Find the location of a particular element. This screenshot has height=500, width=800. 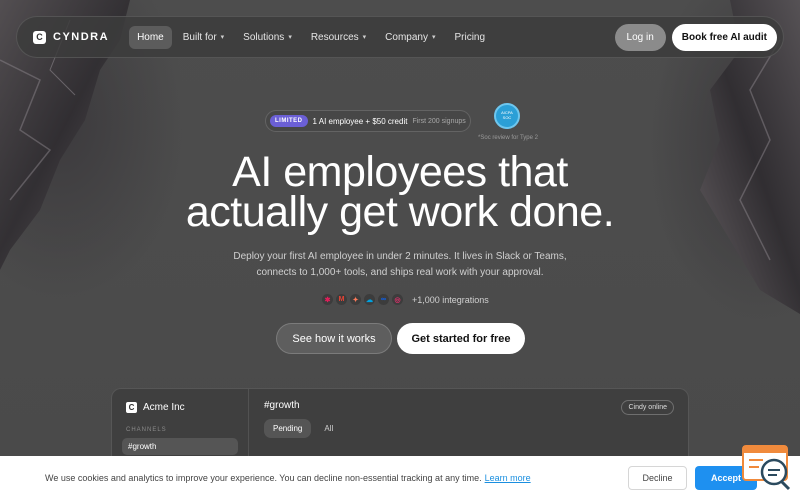

channel-item-growth: #growth is located at coordinates (180, 446).